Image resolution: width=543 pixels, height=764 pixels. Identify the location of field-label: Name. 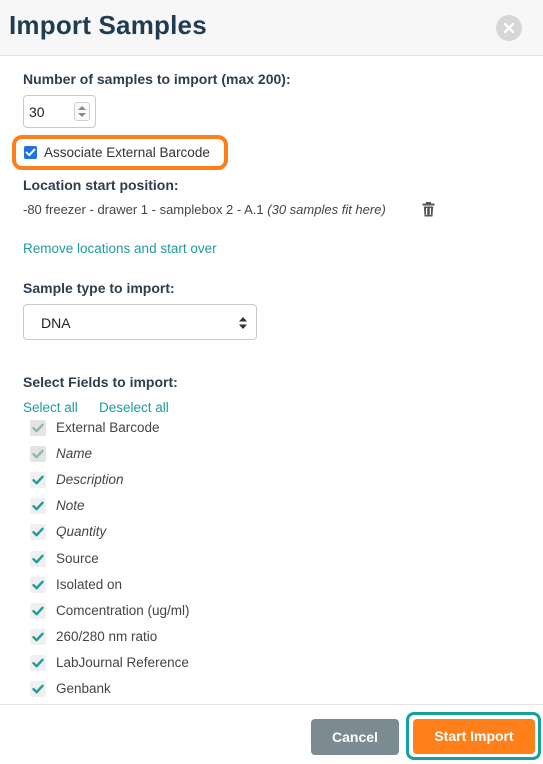
(74, 453).